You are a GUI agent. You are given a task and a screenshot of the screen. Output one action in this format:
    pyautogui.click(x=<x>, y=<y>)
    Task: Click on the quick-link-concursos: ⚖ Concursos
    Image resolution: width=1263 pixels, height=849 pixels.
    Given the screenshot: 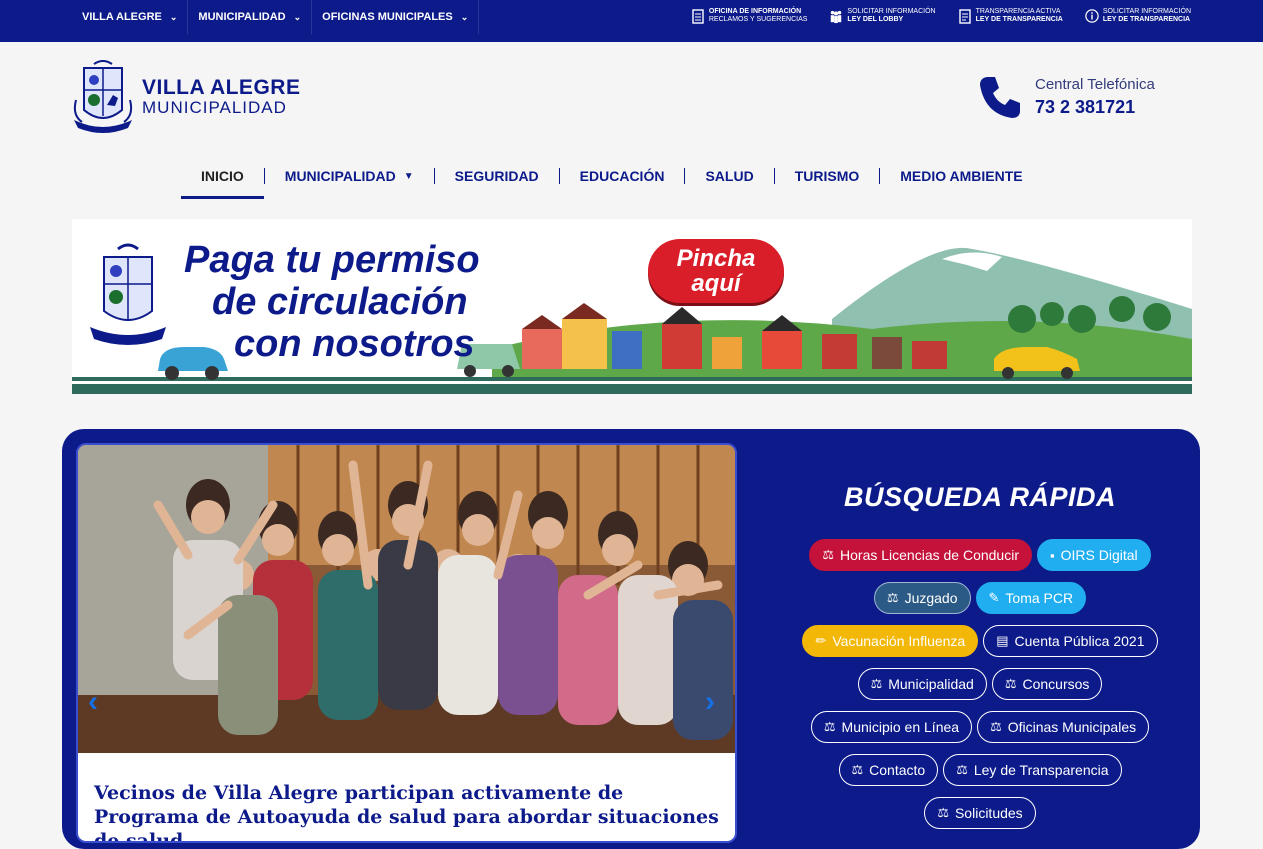 What is the action you would take?
    pyautogui.click(x=1047, y=684)
    